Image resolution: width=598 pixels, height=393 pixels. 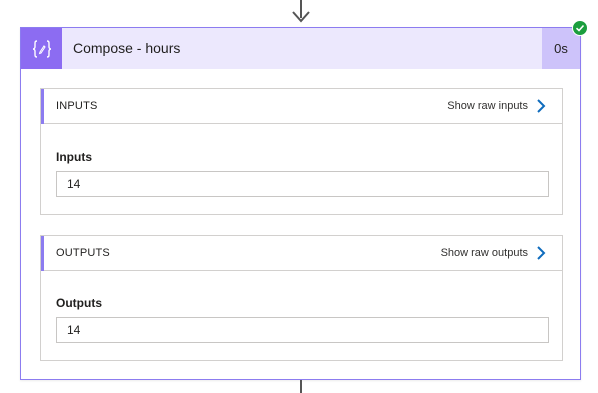 What do you see at coordinates (487, 106) in the screenshot?
I see `show-raw-inputs-label: Show raw inputs` at bounding box center [487, 106].